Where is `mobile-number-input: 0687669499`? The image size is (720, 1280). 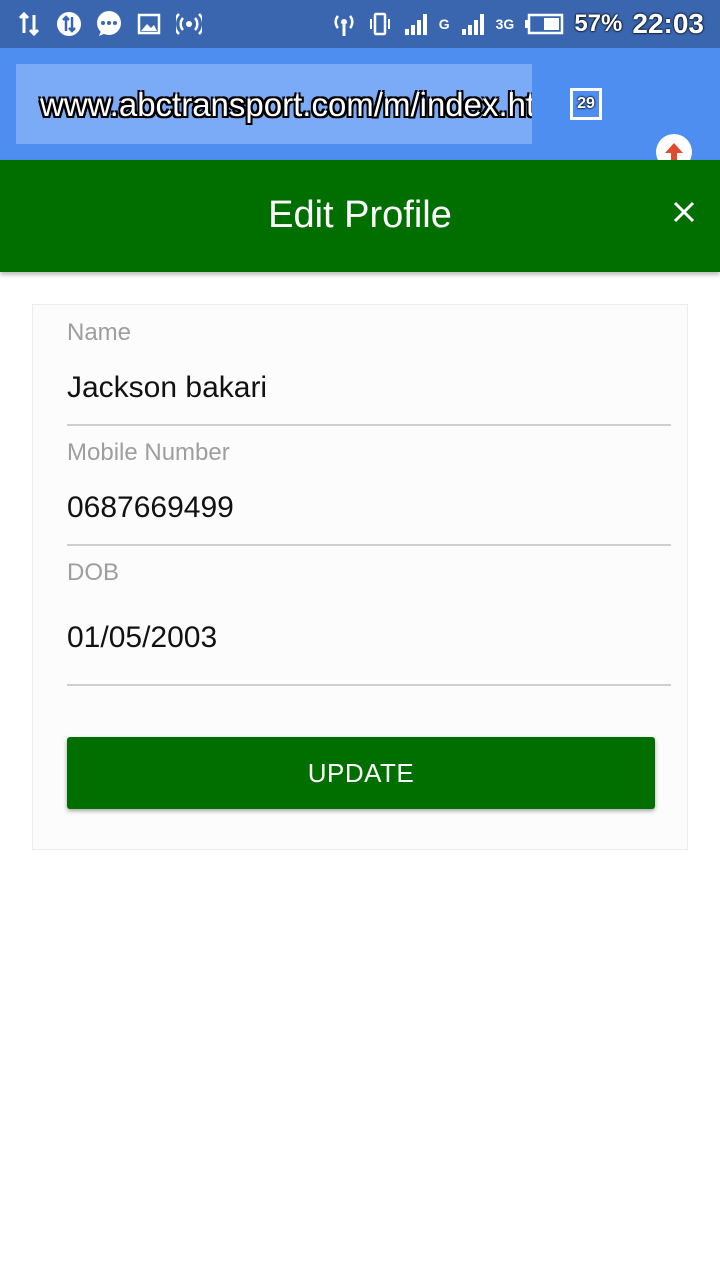 mobile-number-input: 0687669499 is located at coordinates (150, 508).